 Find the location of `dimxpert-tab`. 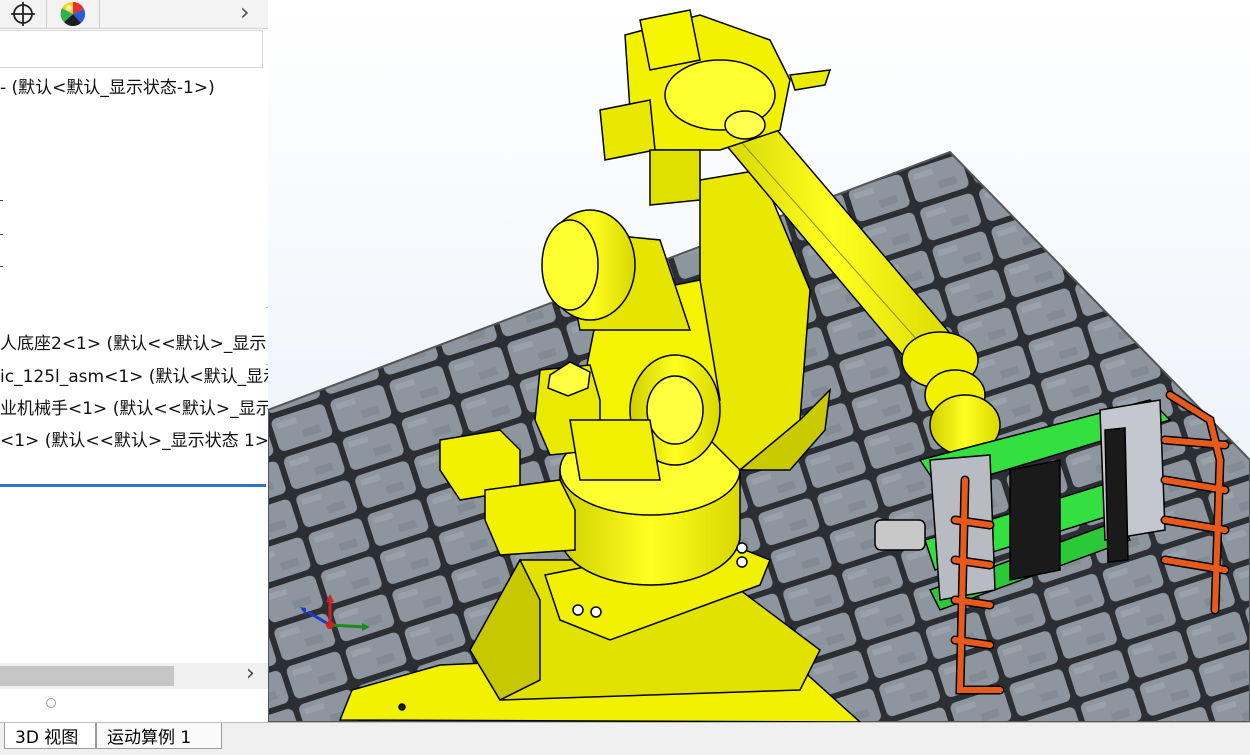

dimxpert-tab is located at coordinates (23, 14).